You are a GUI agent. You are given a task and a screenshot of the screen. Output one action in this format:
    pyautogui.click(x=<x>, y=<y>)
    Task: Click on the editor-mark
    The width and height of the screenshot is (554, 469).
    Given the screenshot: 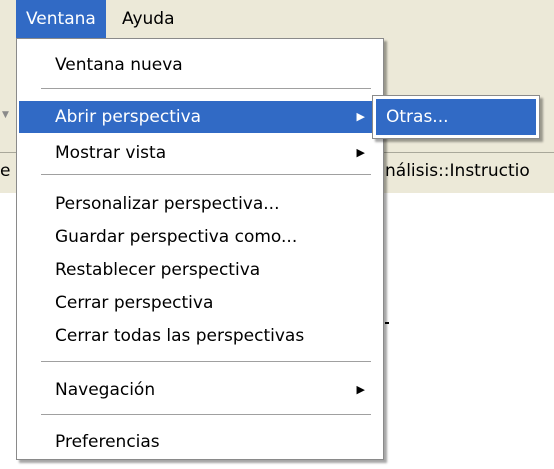 What is the action you would take?
    pyautogui.click(x=387, y=323)
    